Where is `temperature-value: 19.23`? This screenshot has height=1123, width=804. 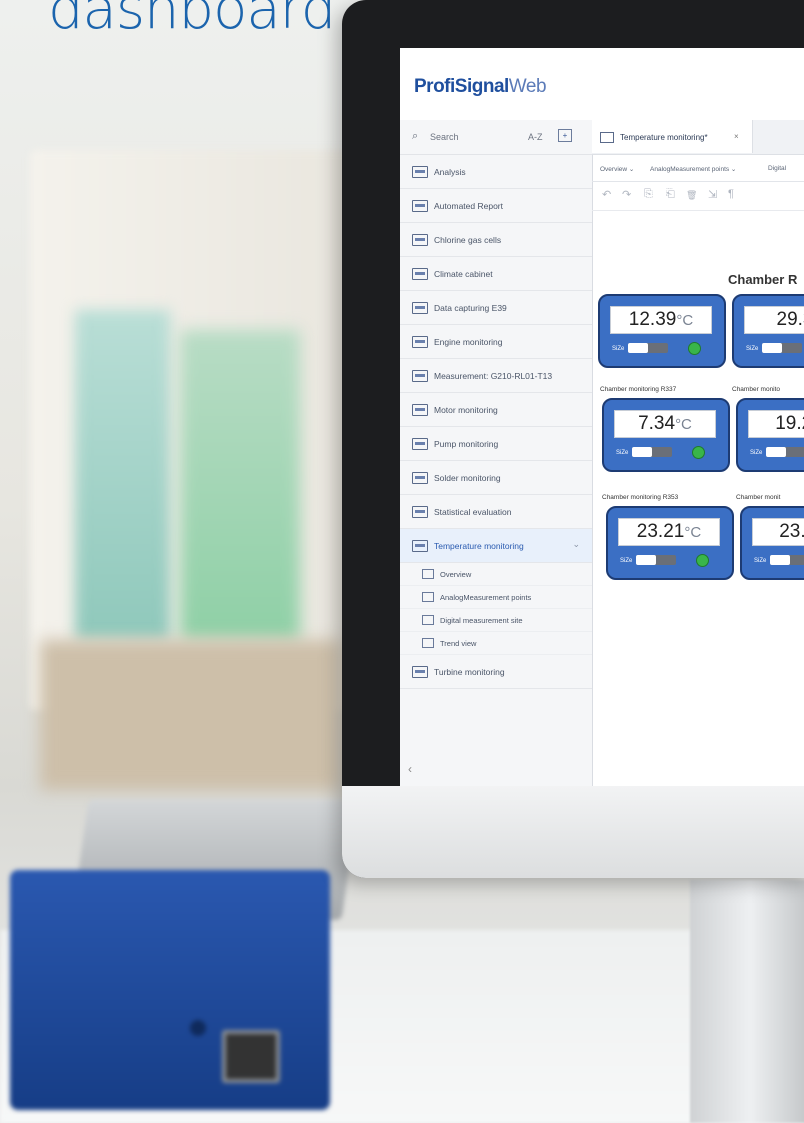
temperature-value: 19.23 is located at coordinates (776, 424).